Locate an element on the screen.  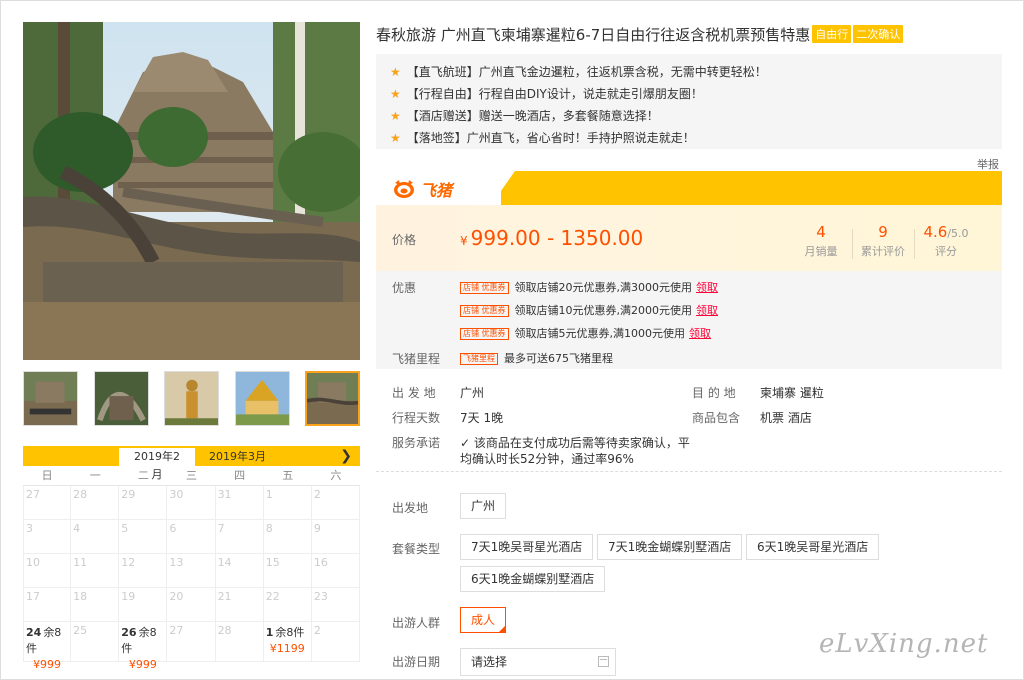
calendar-day: 25 is located at coordinates (95, 642).